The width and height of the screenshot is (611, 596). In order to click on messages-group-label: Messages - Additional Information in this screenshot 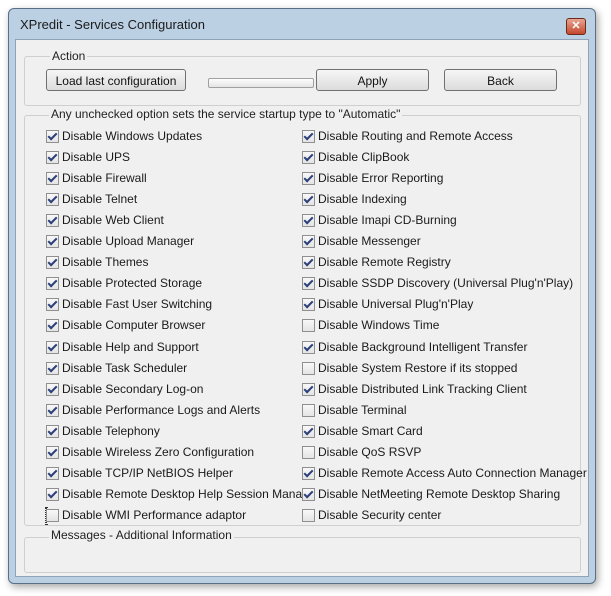, I will do `click(141, 535)`.